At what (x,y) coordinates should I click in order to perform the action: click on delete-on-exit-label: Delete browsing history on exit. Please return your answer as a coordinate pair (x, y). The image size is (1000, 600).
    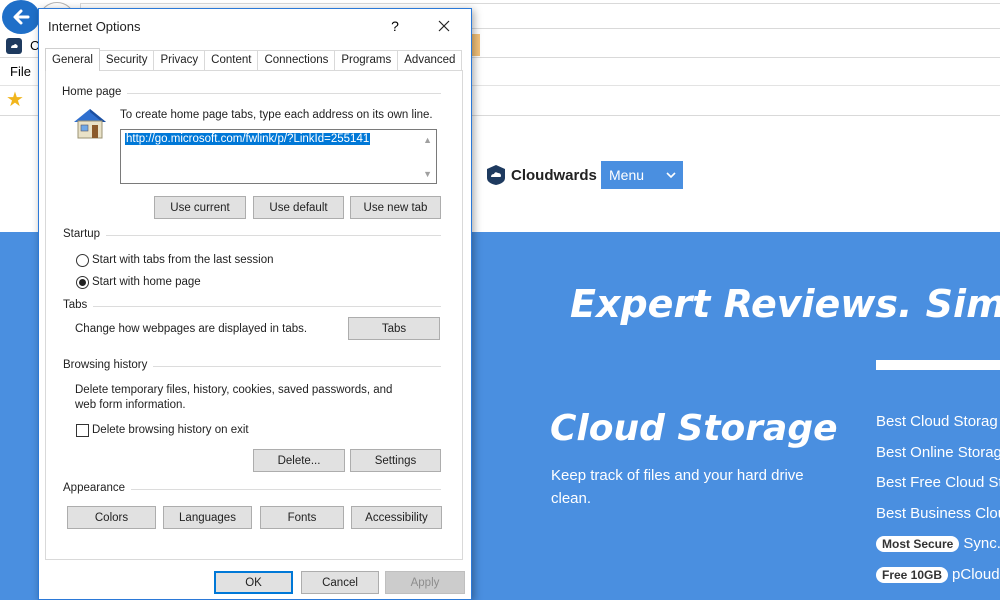
    Looking at the image, I should click on (170, 430).